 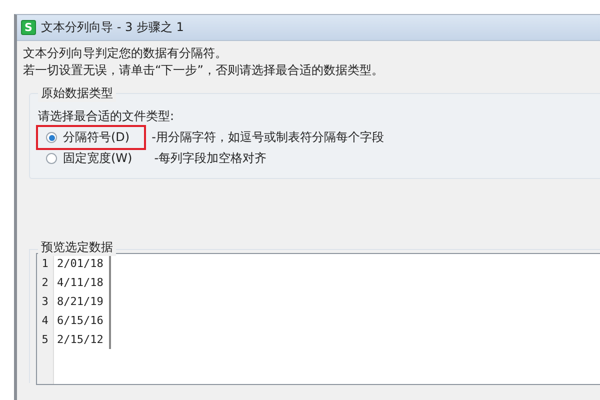 I want to click on group-legend: 原始数据类型, so click(x=77, y=93).